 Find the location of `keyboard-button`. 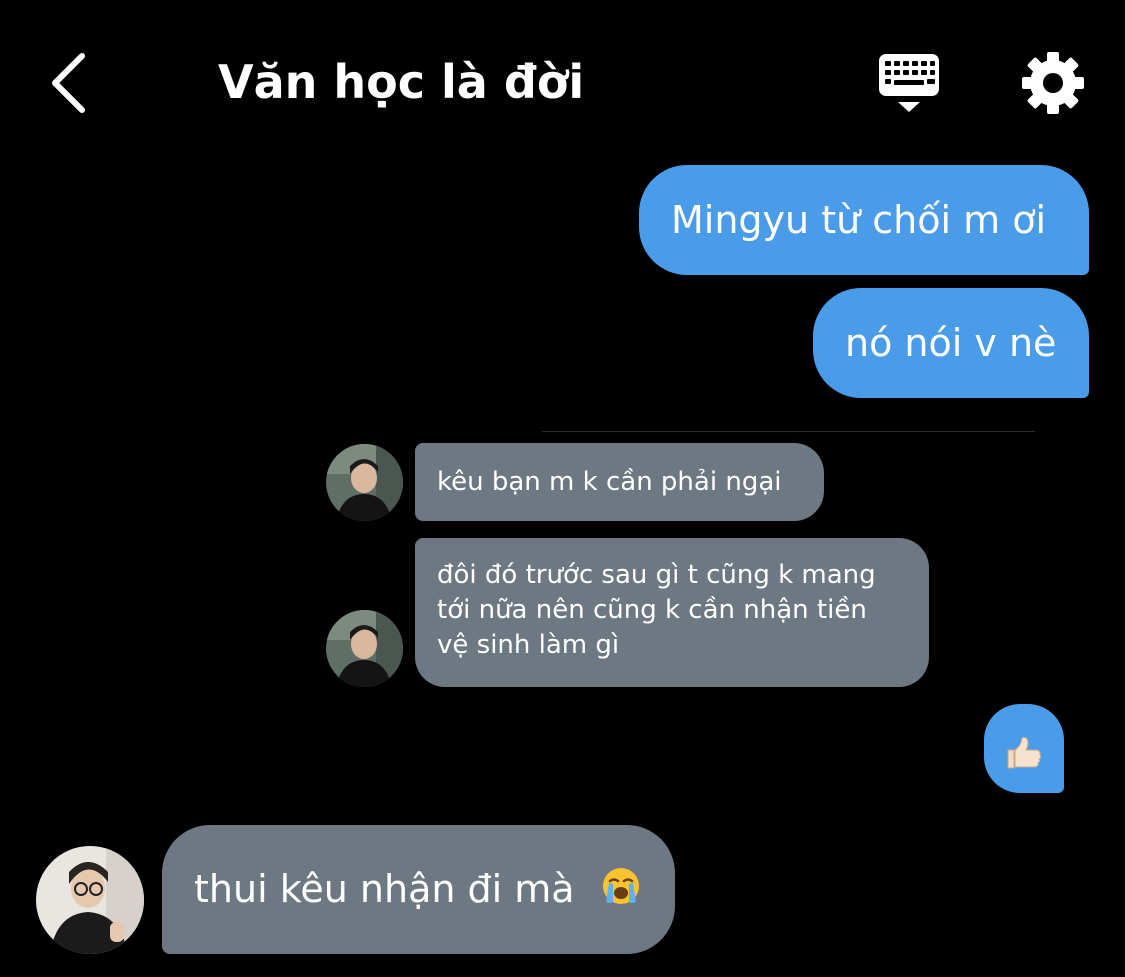

keyboard-button is located at coordinates (909, 83).